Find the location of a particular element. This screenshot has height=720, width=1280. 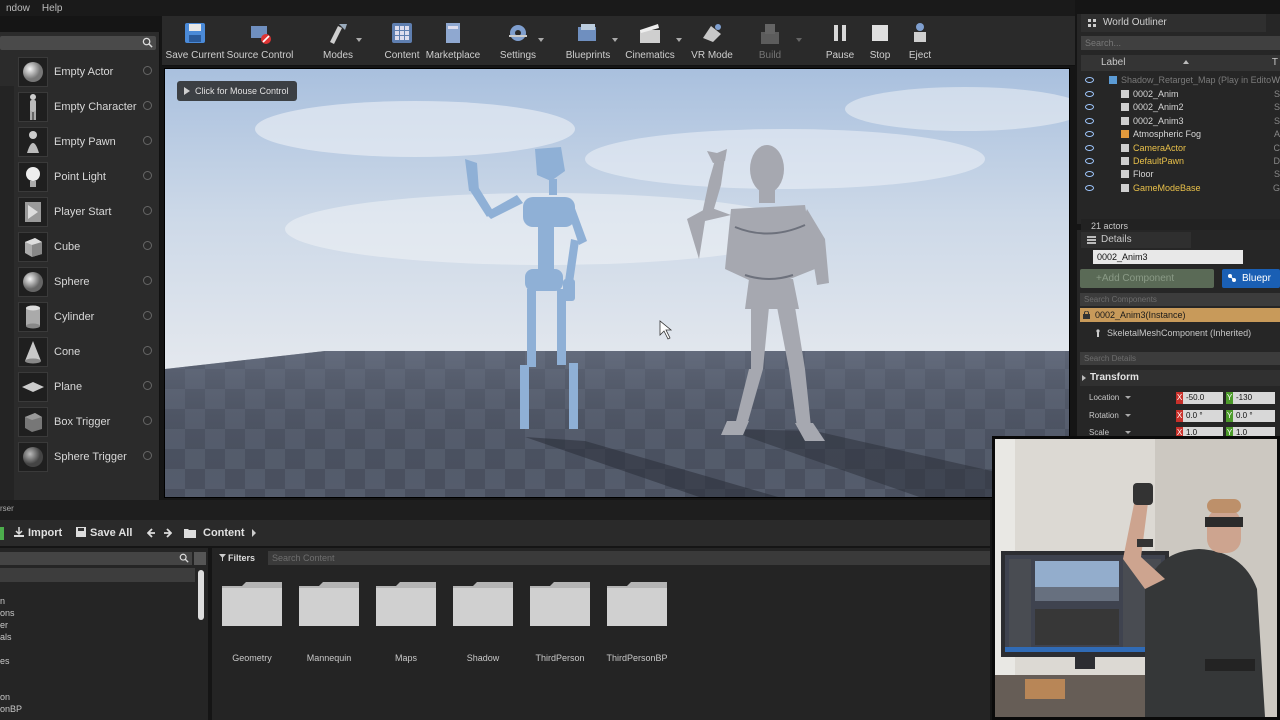

actor-name-field: 0002_Anim3 is located at coordinates (1168, 257).